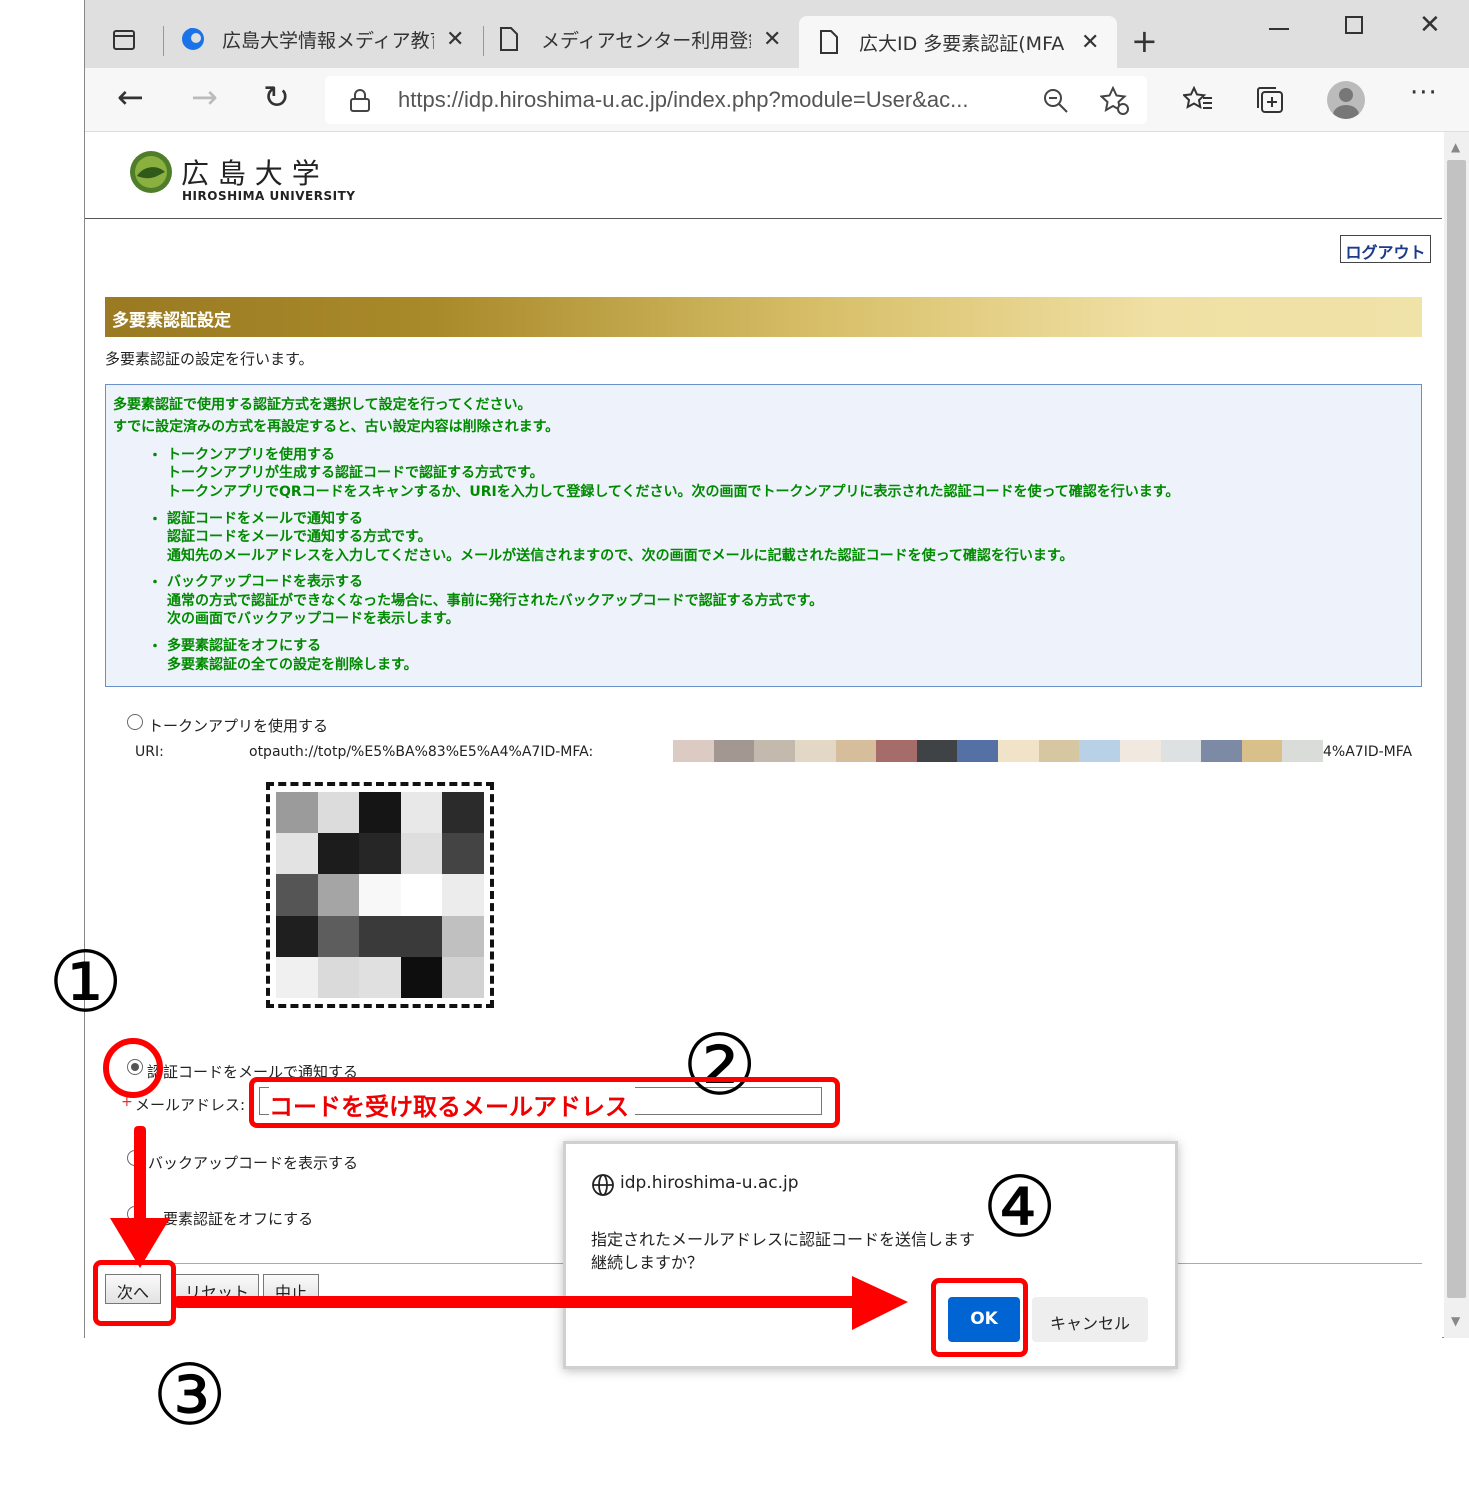 This screenshot has width=1469, height=1487. I want to click on highlight-ok-button, so click(979, 1317).